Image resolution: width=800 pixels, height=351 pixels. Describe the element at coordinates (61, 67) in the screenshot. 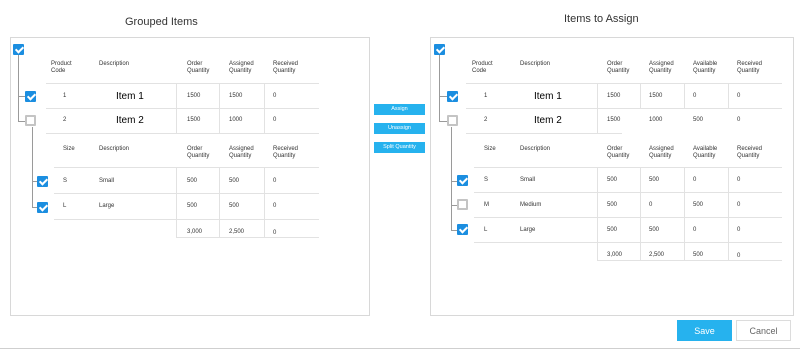

I see `col-header-product-code: Product Code` at that location.